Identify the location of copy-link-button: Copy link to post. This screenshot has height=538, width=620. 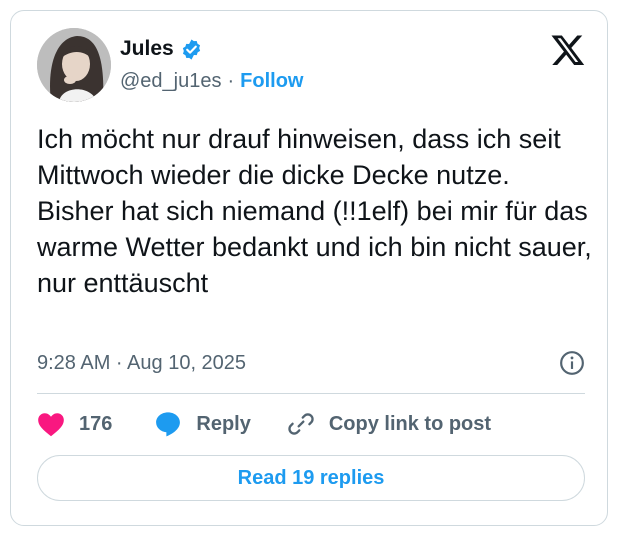
(389, 424).